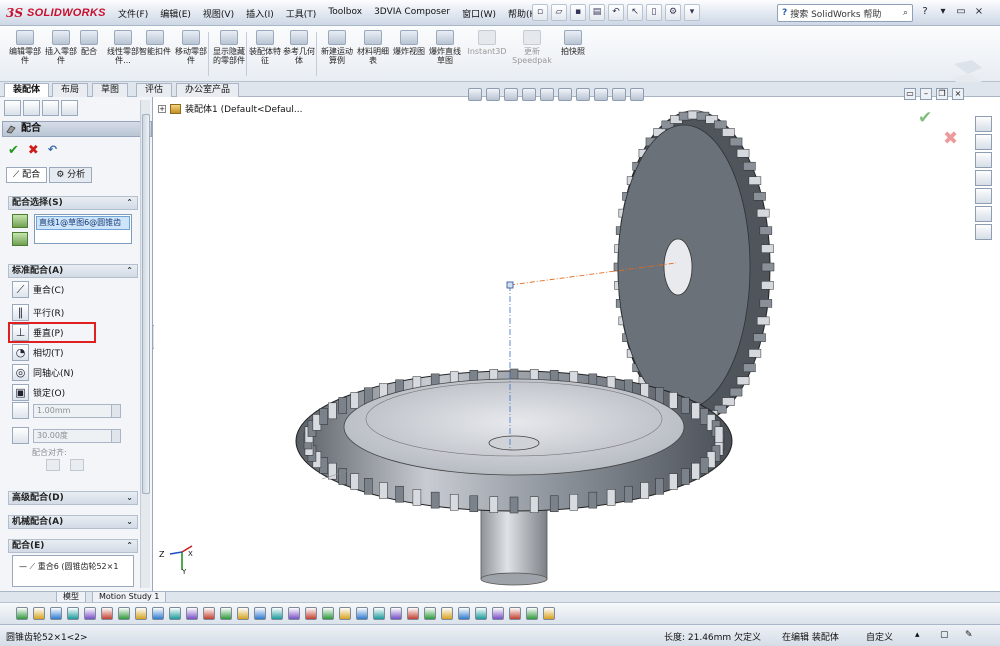 Image resolution: width=1000 pixels, height=646 pixels. Describe the element at coordinates (20, 239) in the screenshot. I see `multiple-mate-icon` at that location.